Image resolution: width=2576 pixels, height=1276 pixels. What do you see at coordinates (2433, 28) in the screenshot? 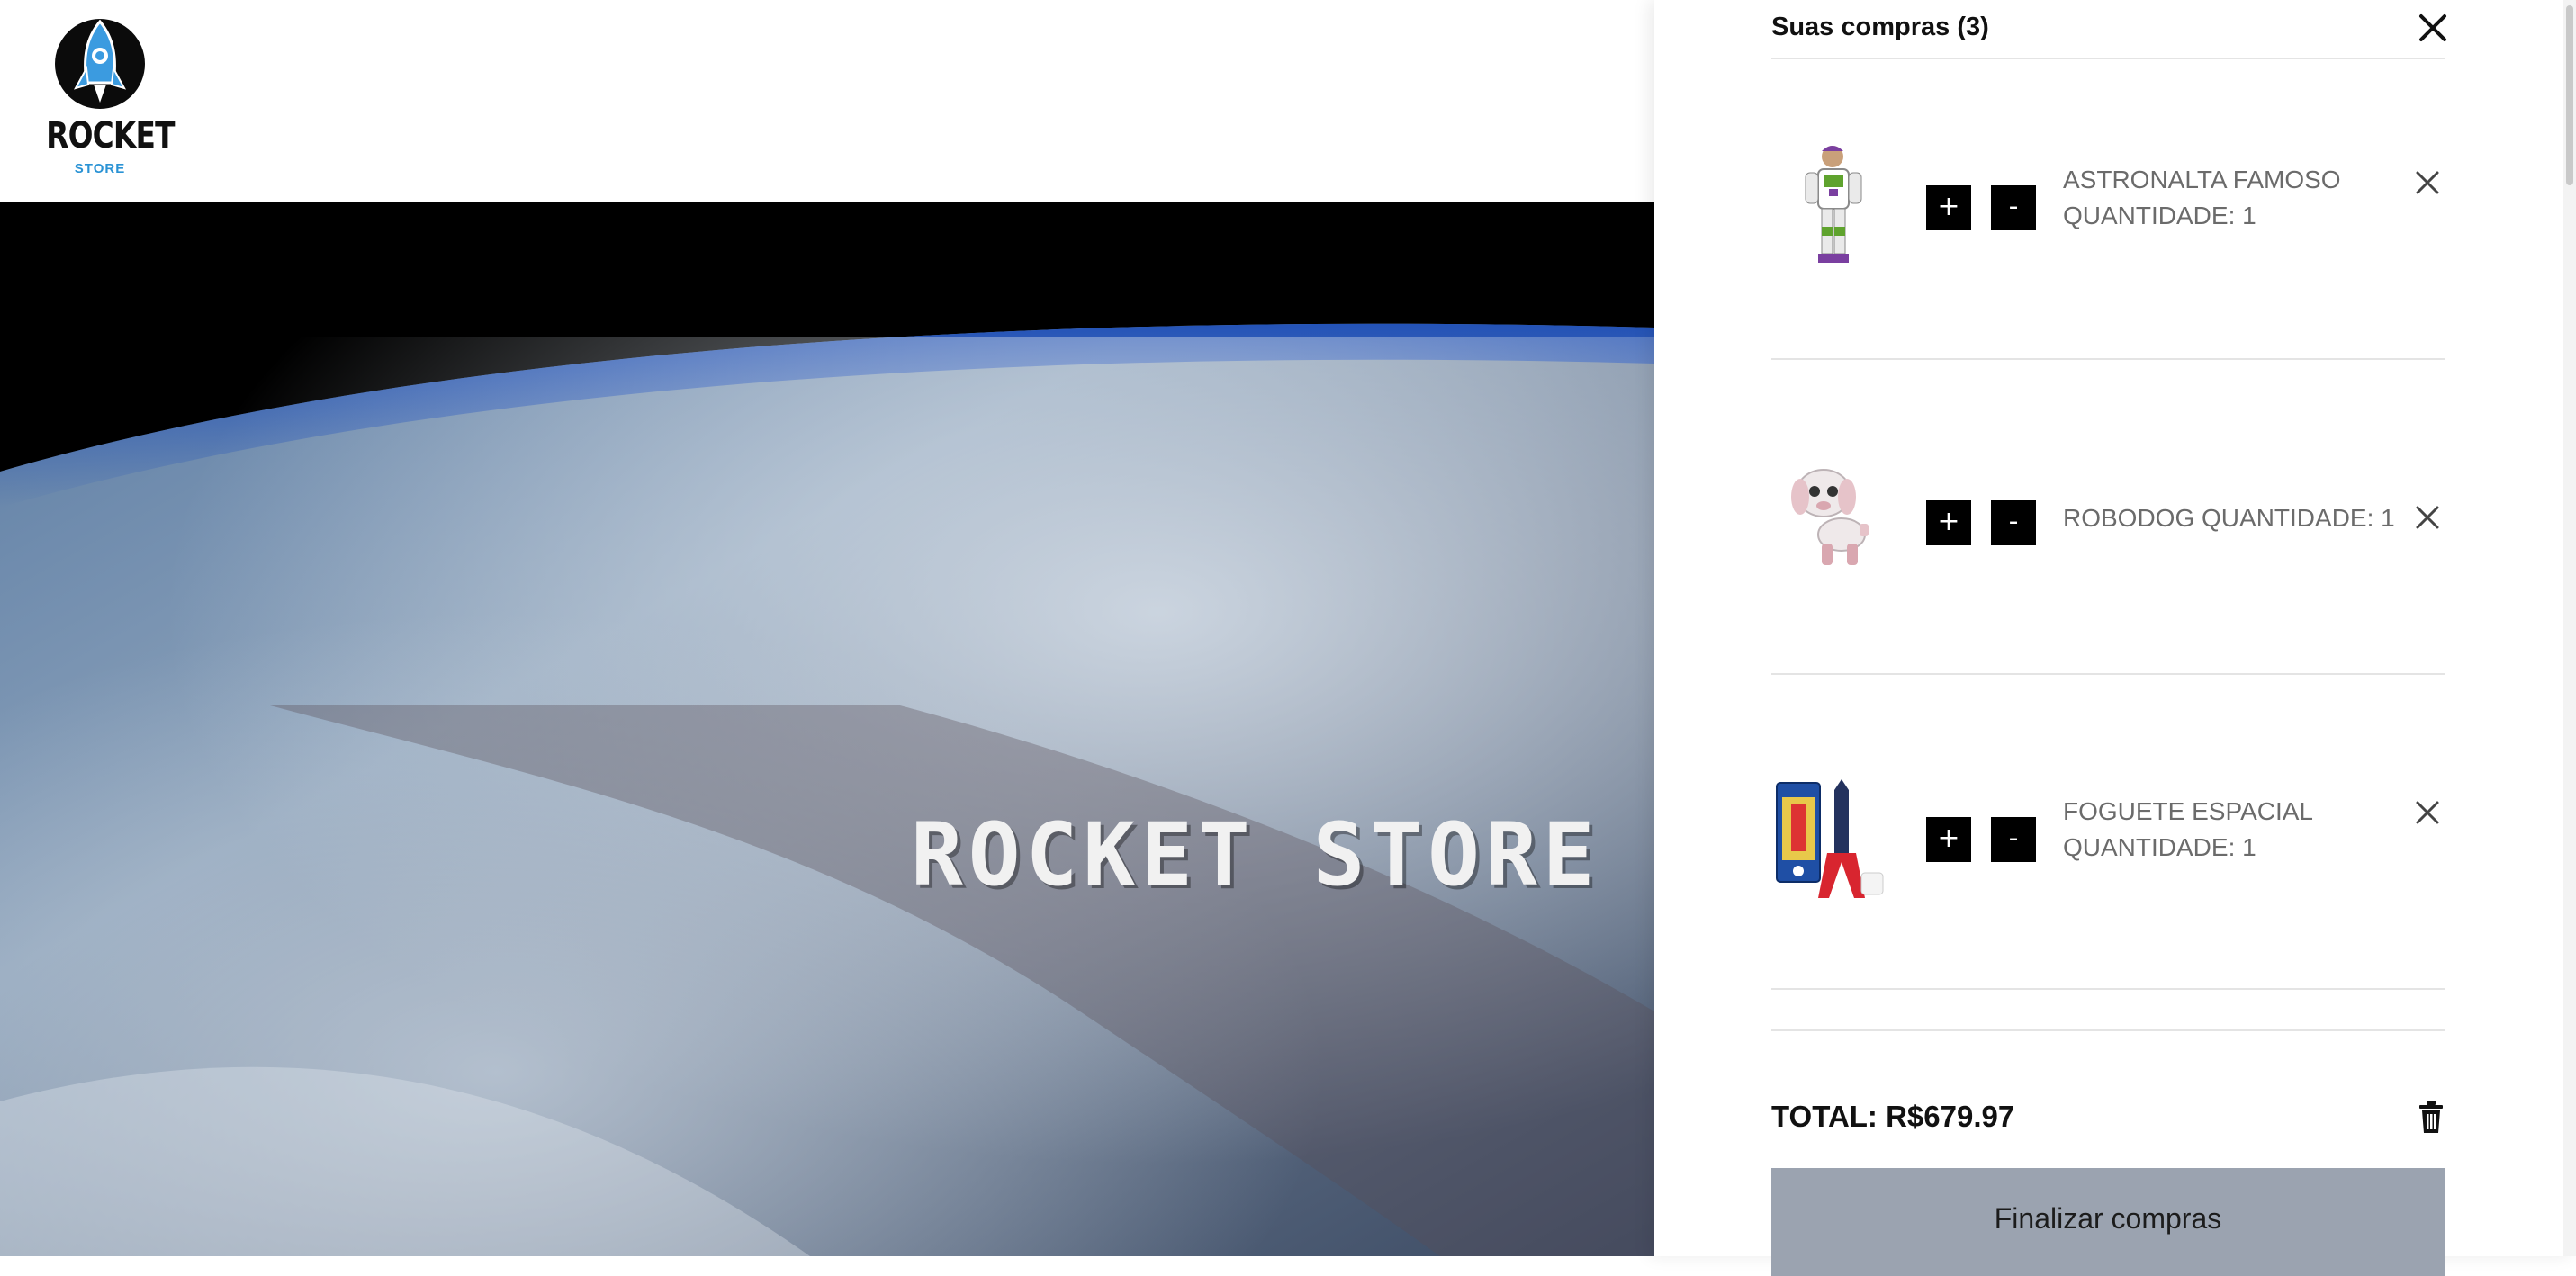
I see `close-icon` at bounding box center [2433, 28].